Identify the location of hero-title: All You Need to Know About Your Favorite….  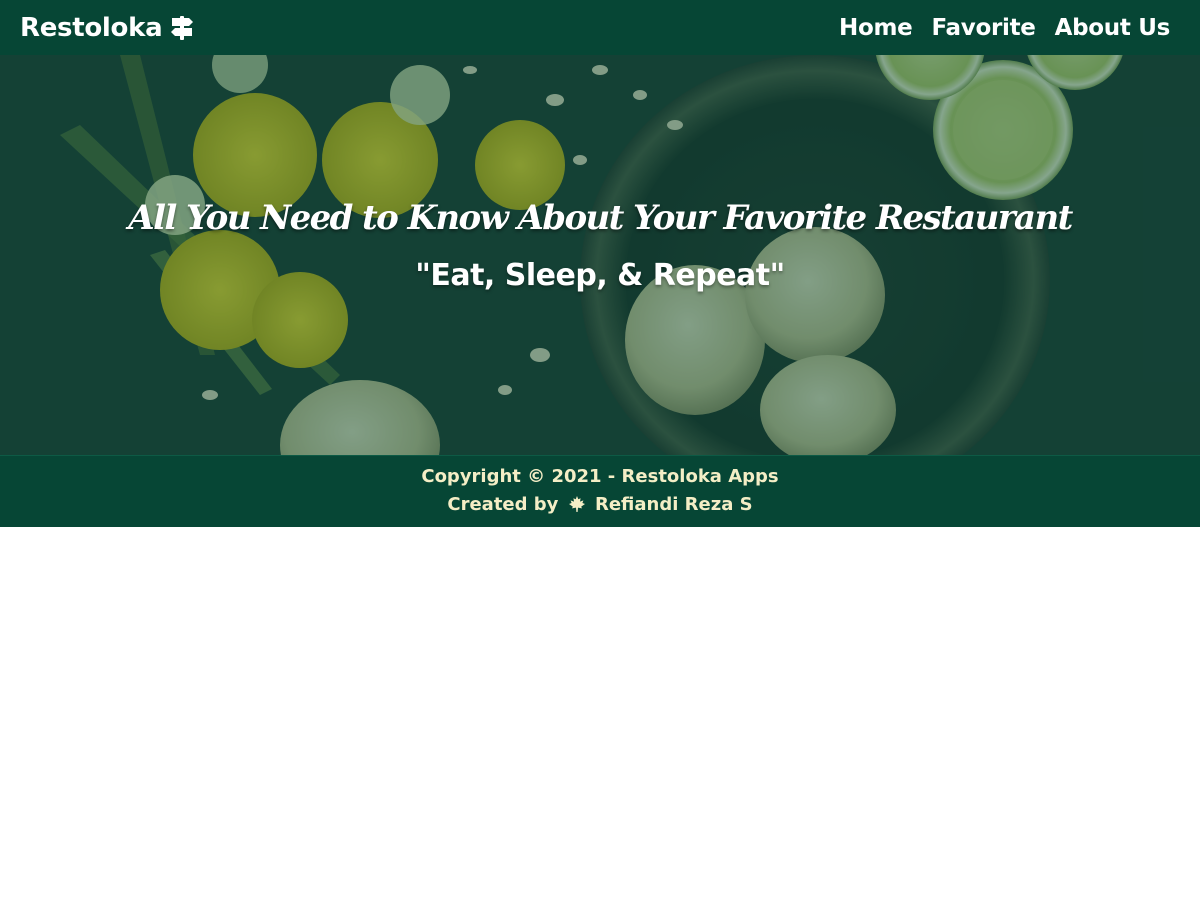
(600, 218).